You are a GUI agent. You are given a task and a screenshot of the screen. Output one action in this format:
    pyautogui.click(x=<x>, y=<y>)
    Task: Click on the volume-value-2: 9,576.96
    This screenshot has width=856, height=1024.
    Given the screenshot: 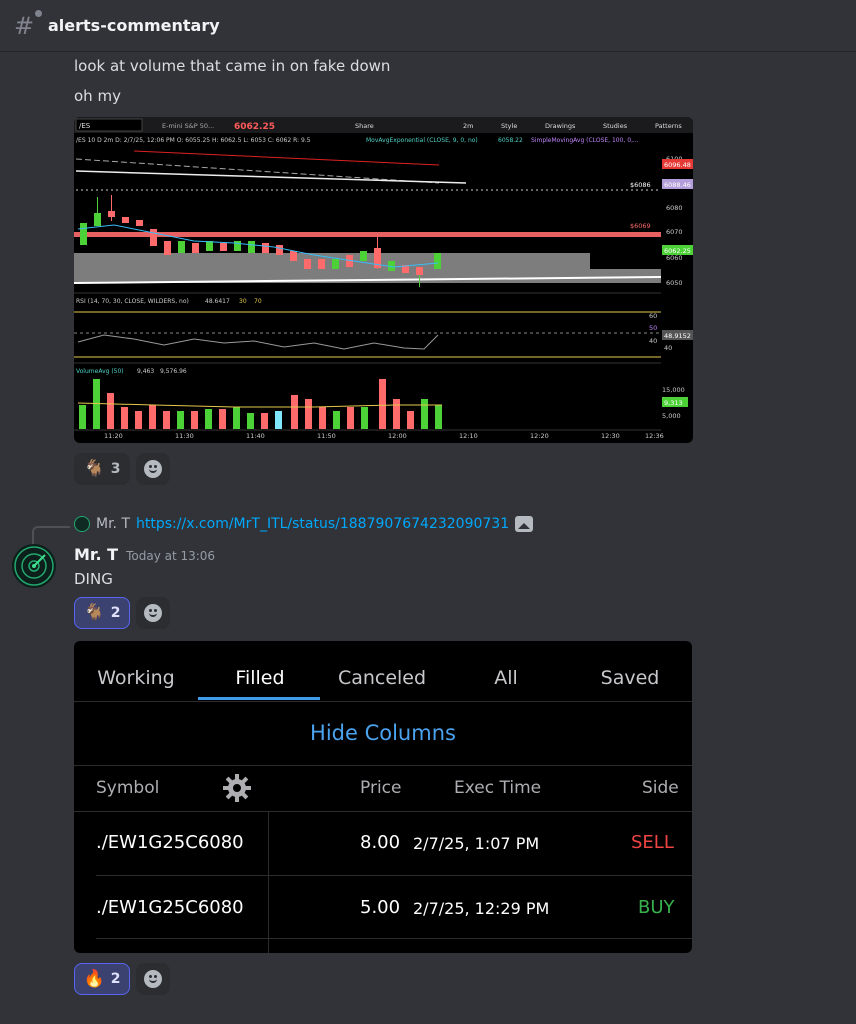 What is the action you would take?
    pyautogui.click(x=173, y=371)
    